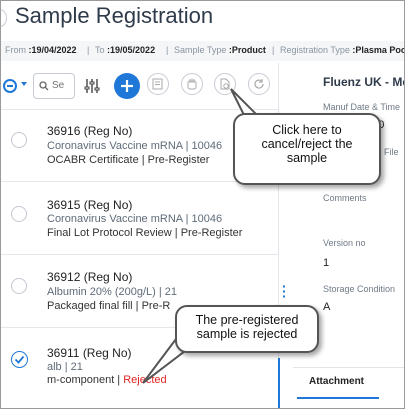 Image resolution: width=405 pixels, height=409 pixels. What do you see at coordinates (24, 84) in the screenshot?
I see `chevron-down-icon` at bounding box center [24, 84].